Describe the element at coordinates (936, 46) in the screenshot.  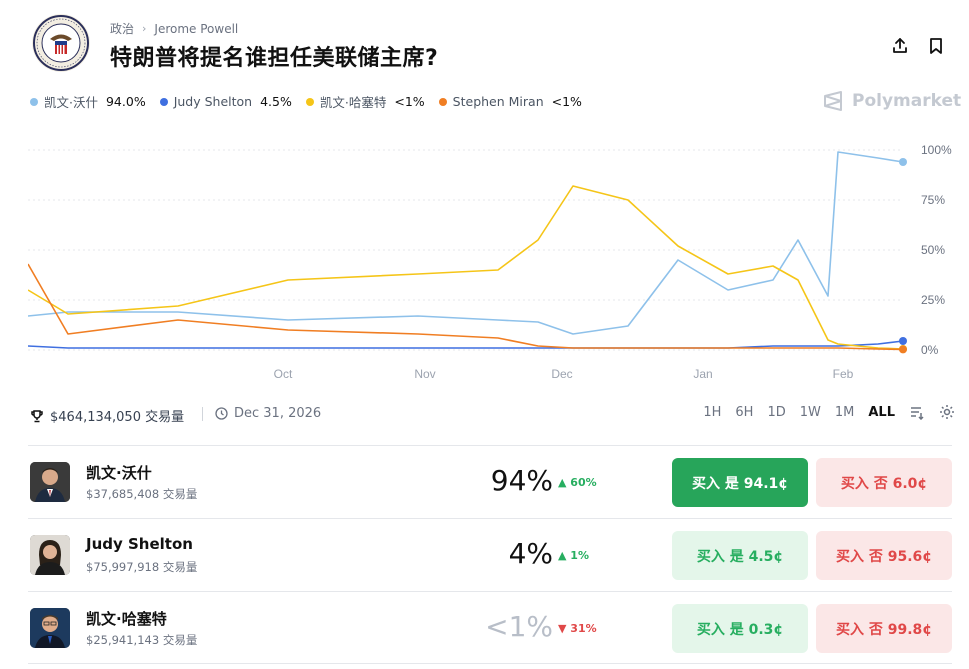
I see `bookmark-icon` at that location.